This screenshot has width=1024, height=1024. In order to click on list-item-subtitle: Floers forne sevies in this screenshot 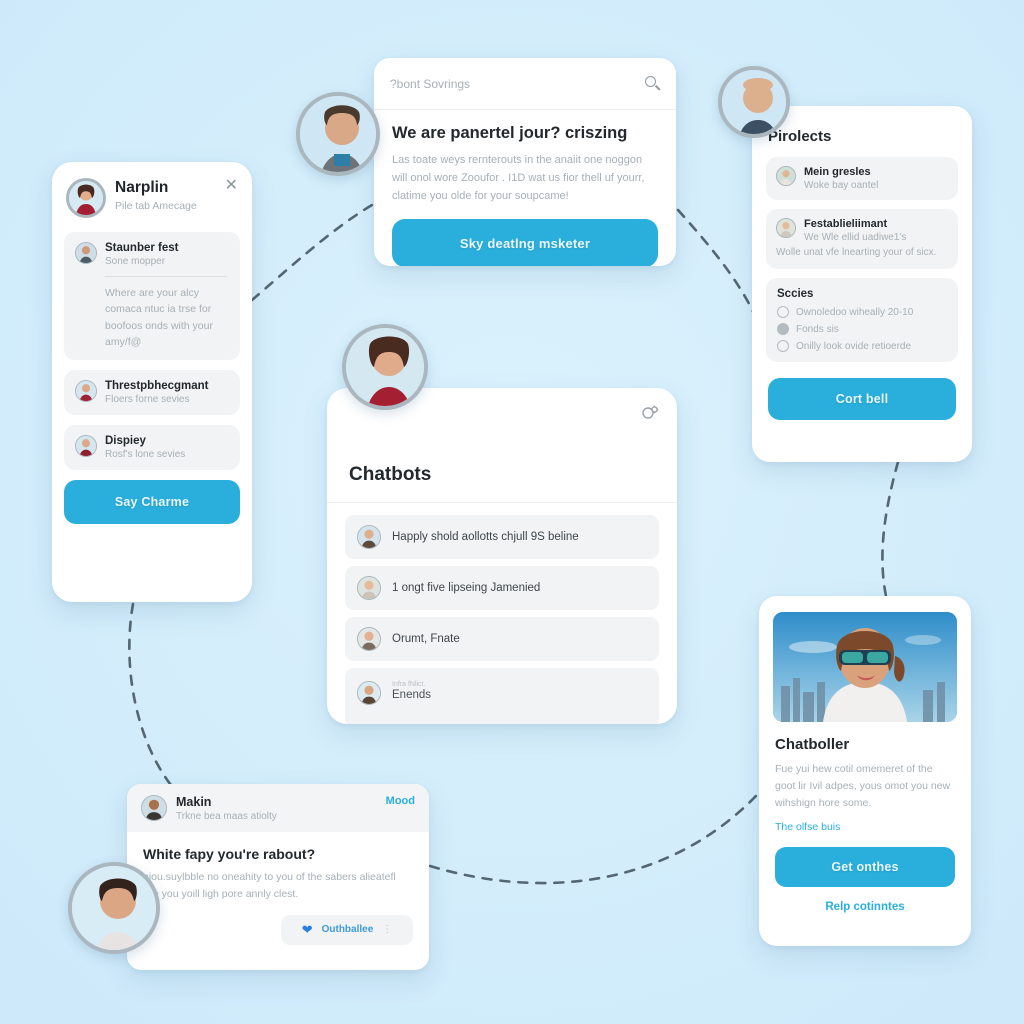, I will do `click(147, 400)`.